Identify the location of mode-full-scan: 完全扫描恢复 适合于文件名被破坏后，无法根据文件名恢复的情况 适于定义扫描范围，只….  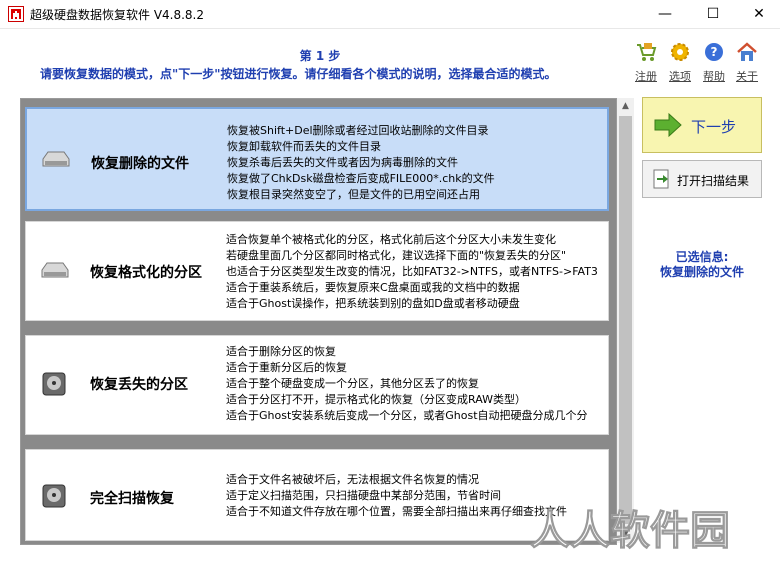
(317, 495).